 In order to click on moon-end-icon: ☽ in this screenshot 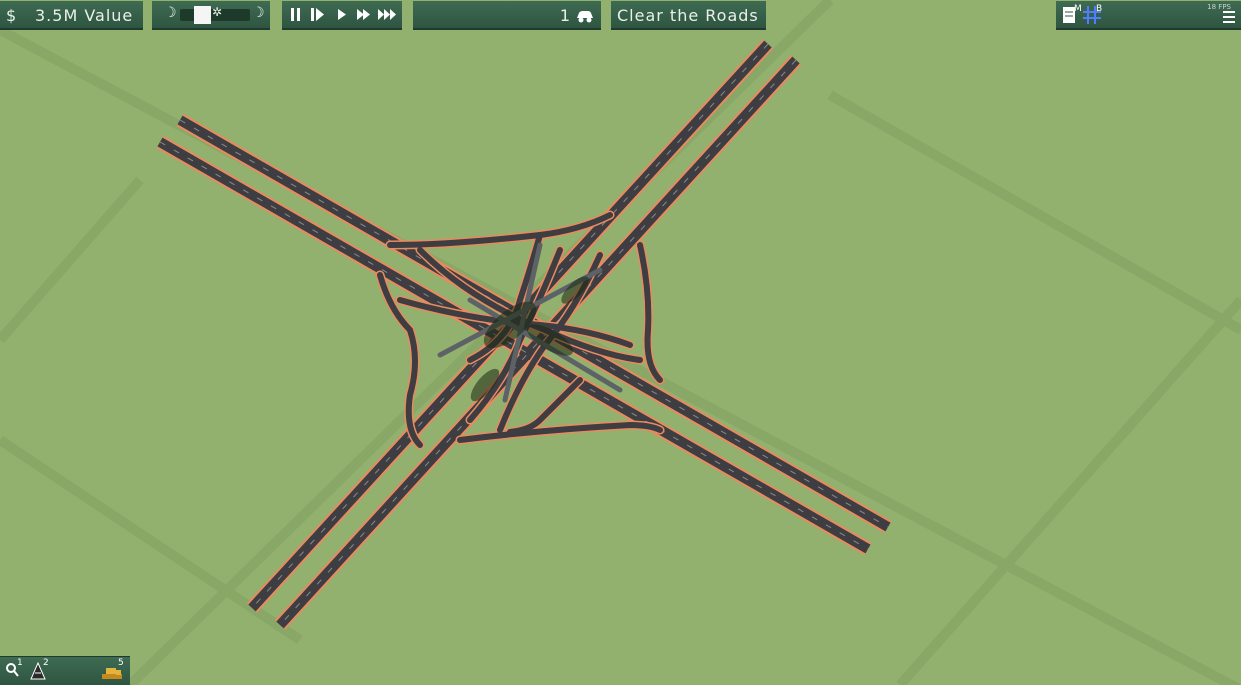, I will do `click(258, 13)`.